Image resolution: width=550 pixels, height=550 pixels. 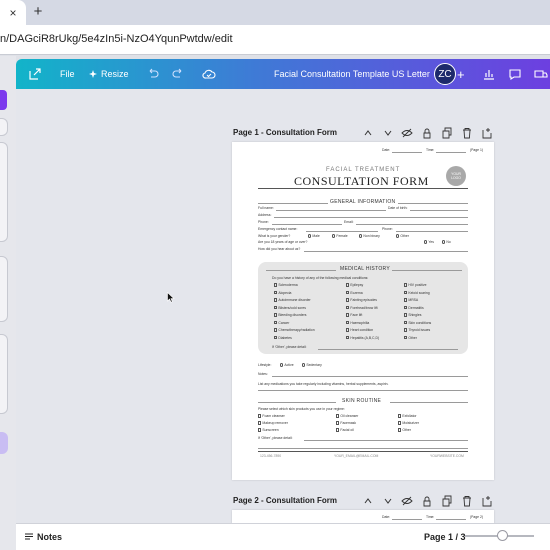 What do you see at coordinates (292, 300) in the screenshot?
I see `list-item: Autoimmune disorder` at bounding box center [292, 300].